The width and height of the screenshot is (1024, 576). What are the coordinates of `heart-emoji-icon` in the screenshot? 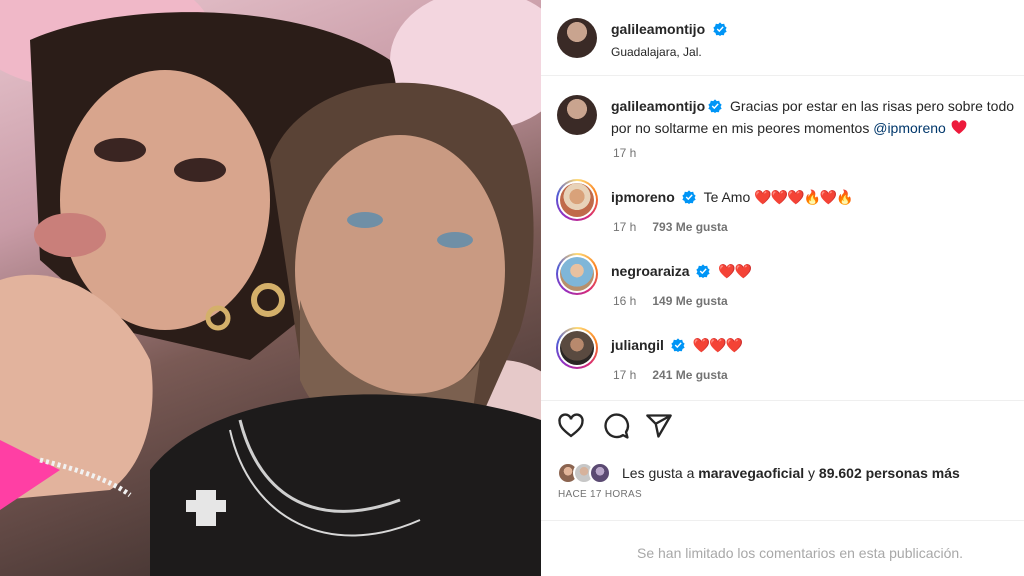 It's located at (959, 127).